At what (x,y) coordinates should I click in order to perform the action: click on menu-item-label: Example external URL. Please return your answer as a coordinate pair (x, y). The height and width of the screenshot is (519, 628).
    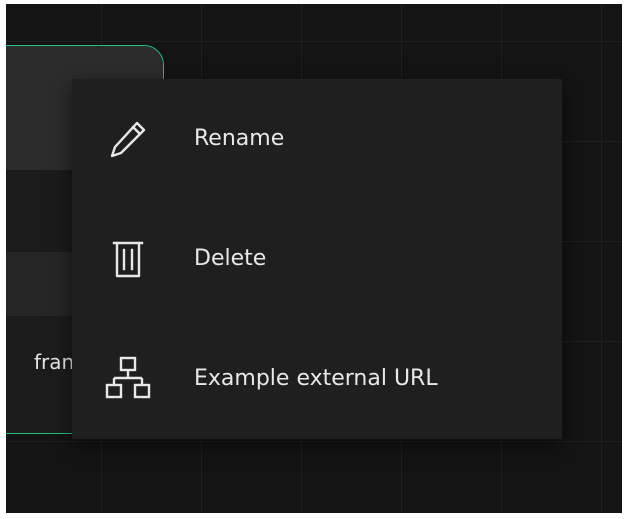
    Looking at the image, I should click on (316, 378).